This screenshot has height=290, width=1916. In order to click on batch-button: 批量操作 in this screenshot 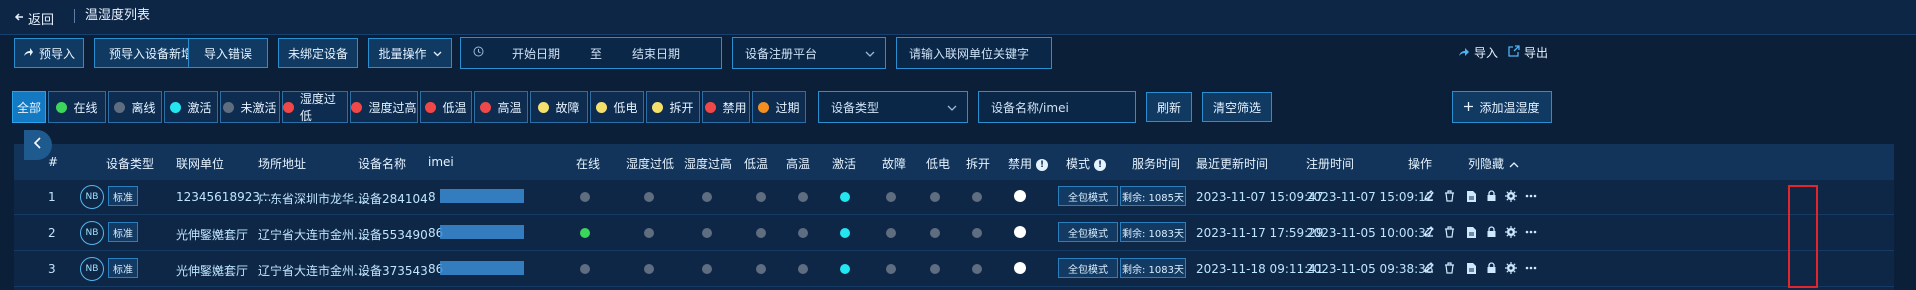, I will do `click(410, 53)`.